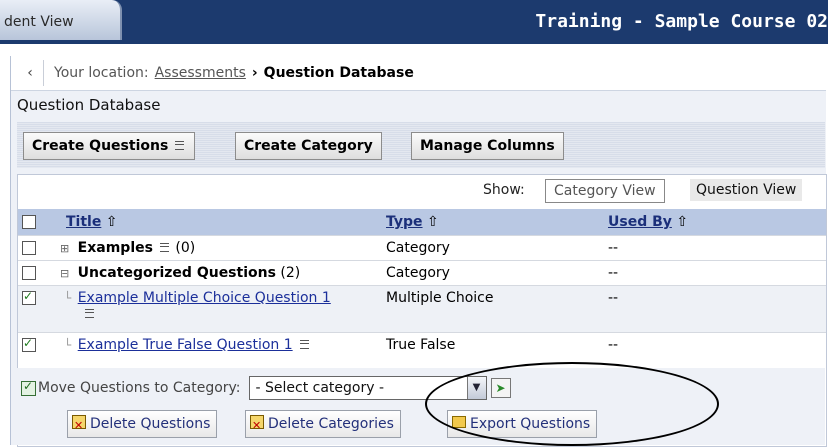  Describe the element at coordinates (115, 248) in the screenshot. I see `category-name: Examples` at that location.